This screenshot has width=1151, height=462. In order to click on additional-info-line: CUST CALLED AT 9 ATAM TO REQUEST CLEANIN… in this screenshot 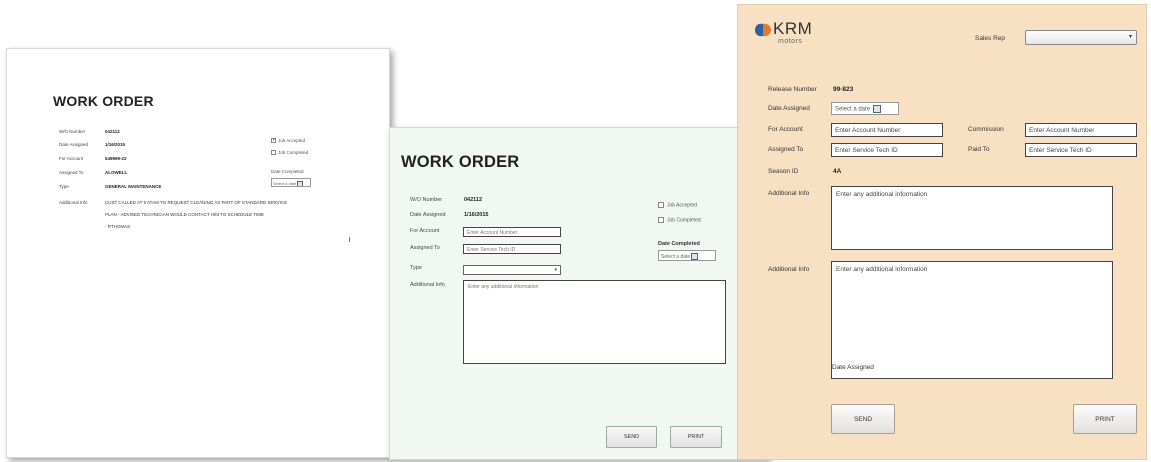, I will do `click(196, 202)`.